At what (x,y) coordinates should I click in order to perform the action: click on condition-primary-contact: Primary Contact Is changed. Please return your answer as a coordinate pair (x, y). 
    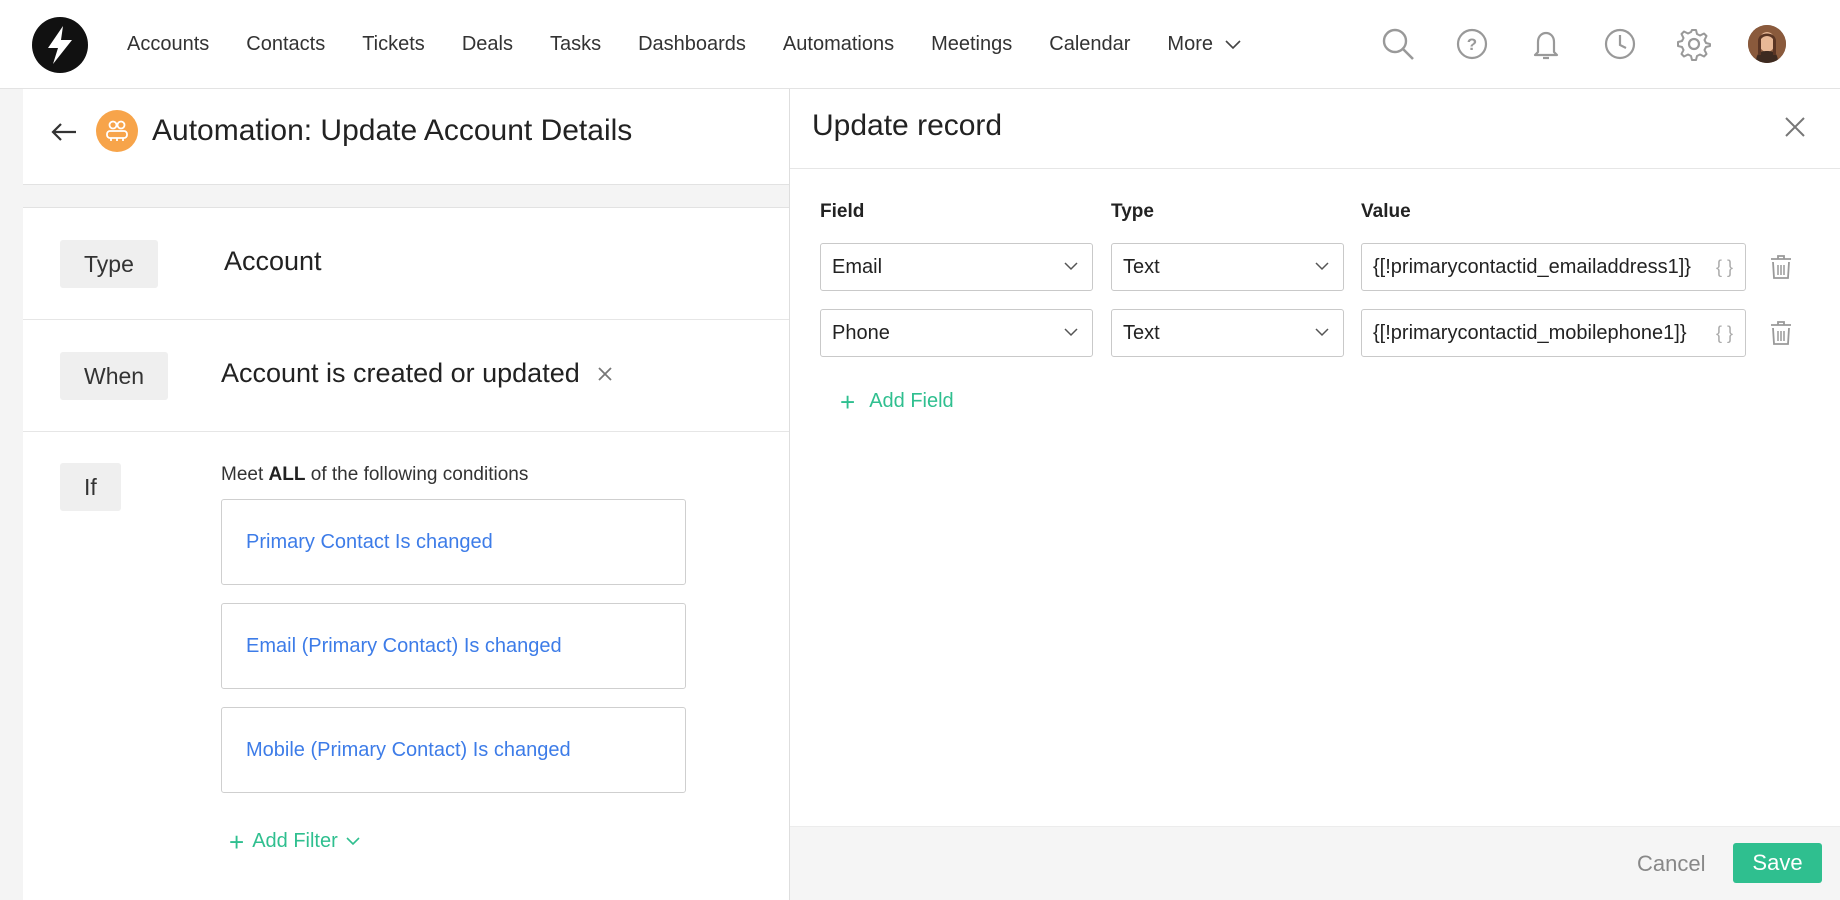
    Looking at the image, I should click on (453, 542).